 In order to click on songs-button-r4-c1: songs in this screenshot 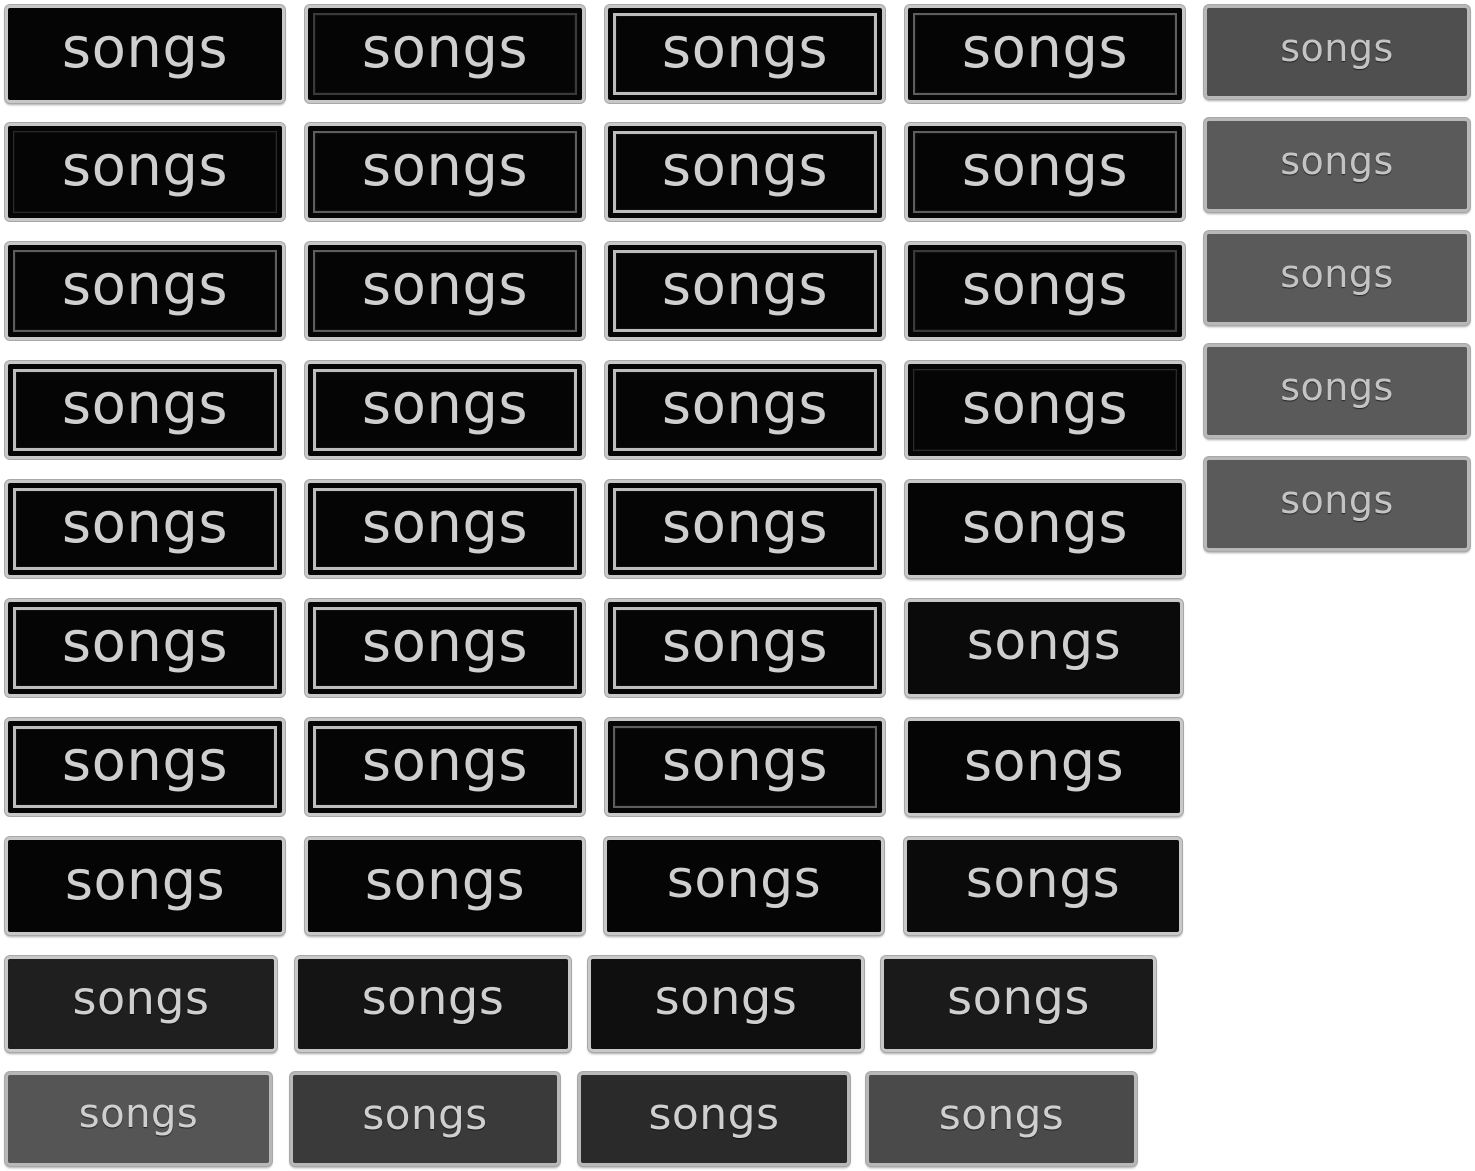, I will do `click(145, 410)`.